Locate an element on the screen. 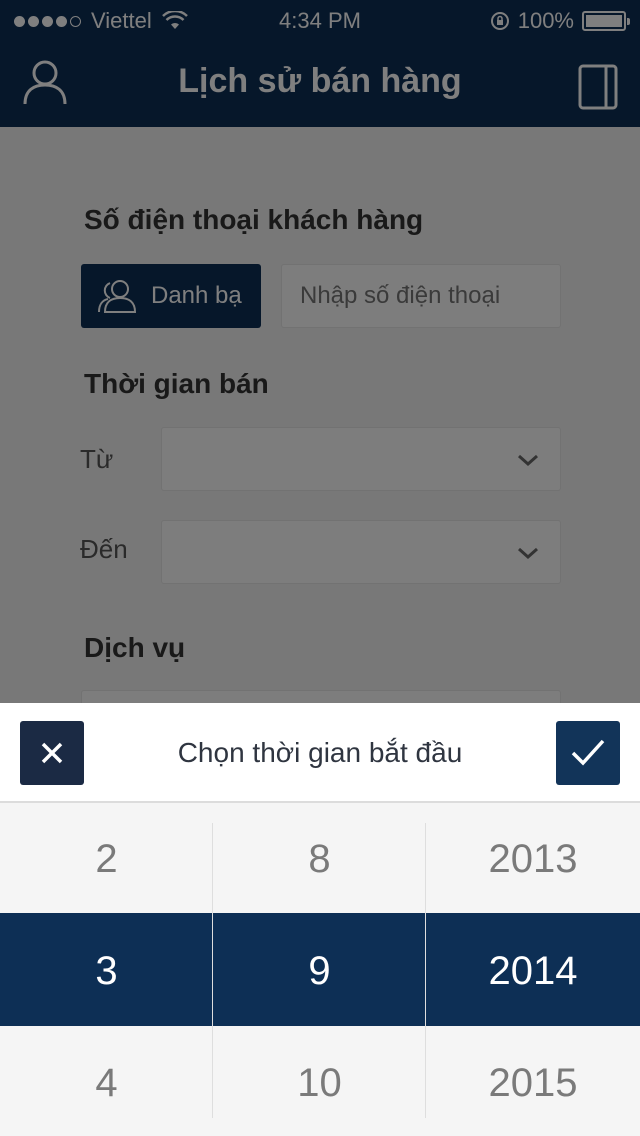 This screenshot has width=640, height=1136. year-column: 2013 2014 2015 is located at coordinates (533, 969).